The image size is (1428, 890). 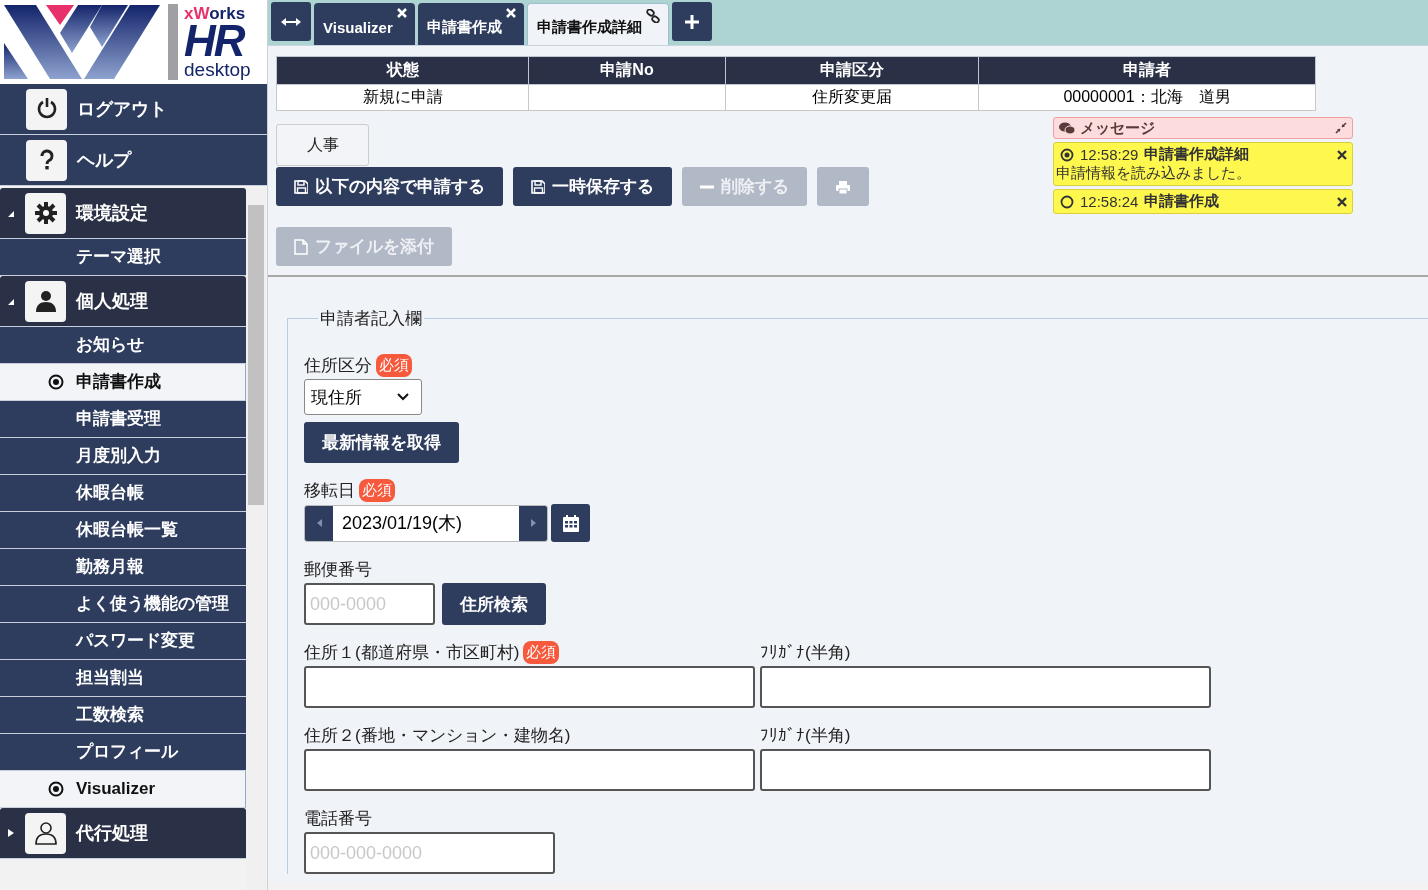 What do you see at coordinates (1147, 97) in the screenshot?
I see `table-cell: 00000001：北海 道男` at bounding box center [1147, 97].